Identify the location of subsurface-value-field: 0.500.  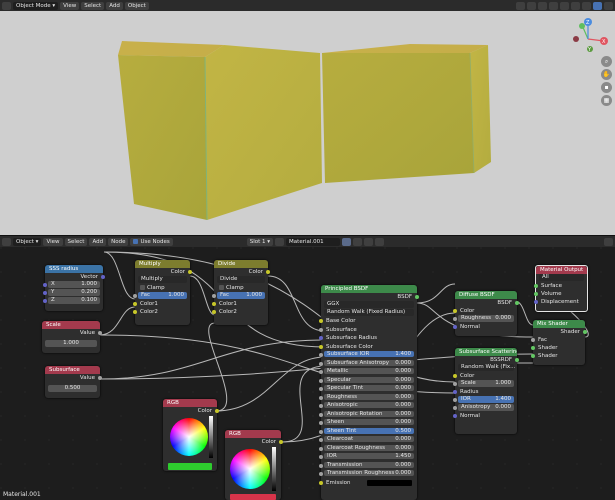
(72, 388).